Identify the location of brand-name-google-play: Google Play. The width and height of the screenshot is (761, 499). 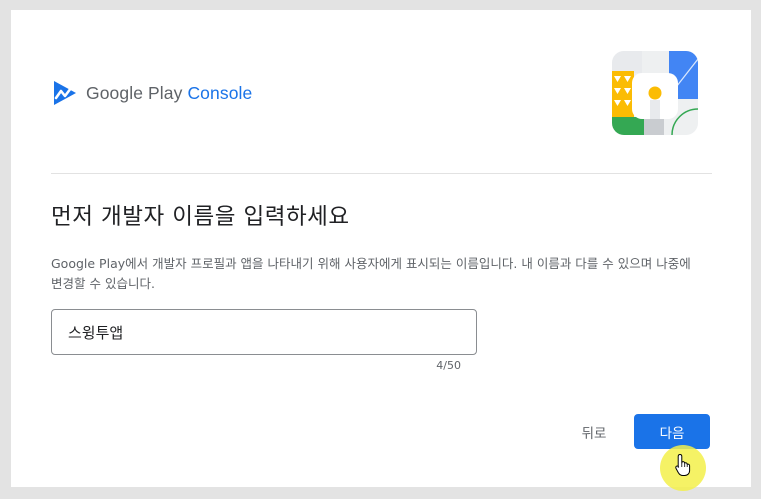
(134, 92).